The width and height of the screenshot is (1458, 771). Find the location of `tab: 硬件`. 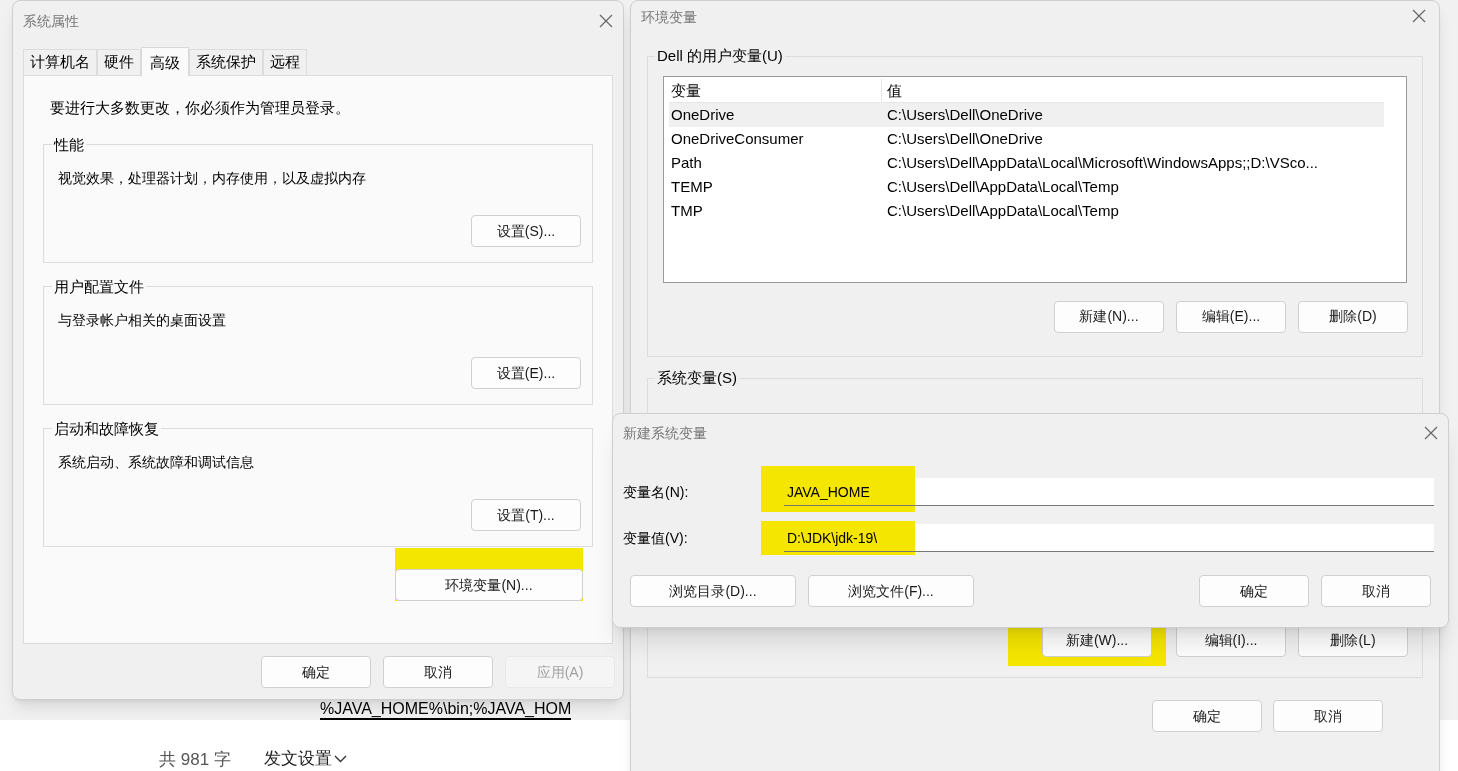

tab: 硬件 is located at coordinates (119, 62).